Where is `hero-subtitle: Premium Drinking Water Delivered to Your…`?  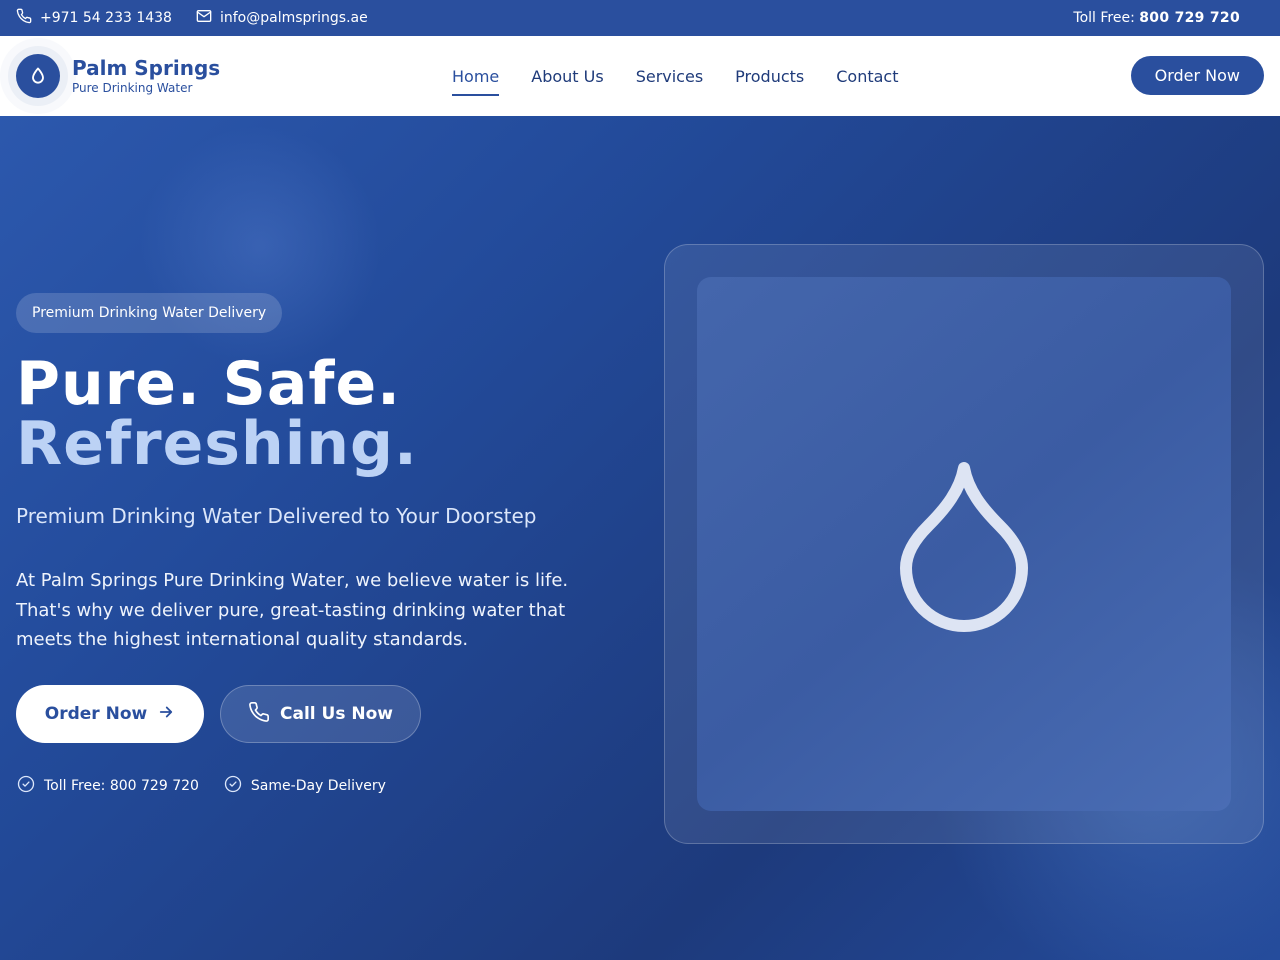
hero-subtitle: Premium Drinking Water Delivered to Your… is located at coordinates (276, 516).